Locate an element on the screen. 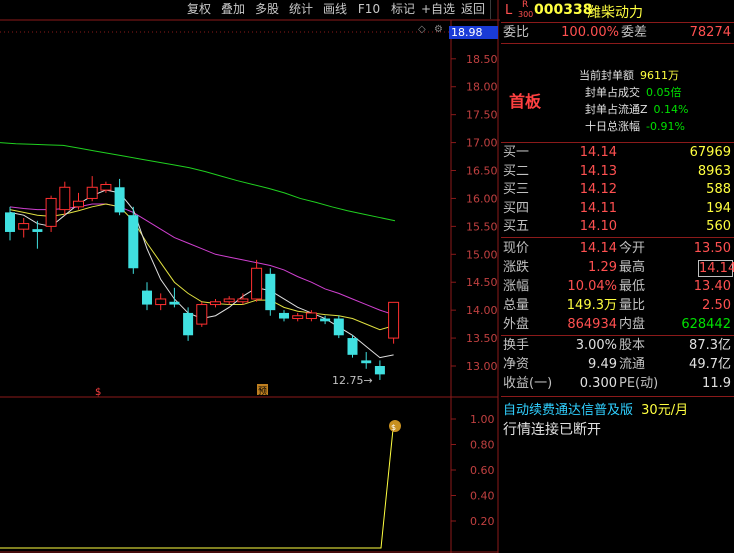  fund-value: 49.7亿 is located at coordinates (710, 364).